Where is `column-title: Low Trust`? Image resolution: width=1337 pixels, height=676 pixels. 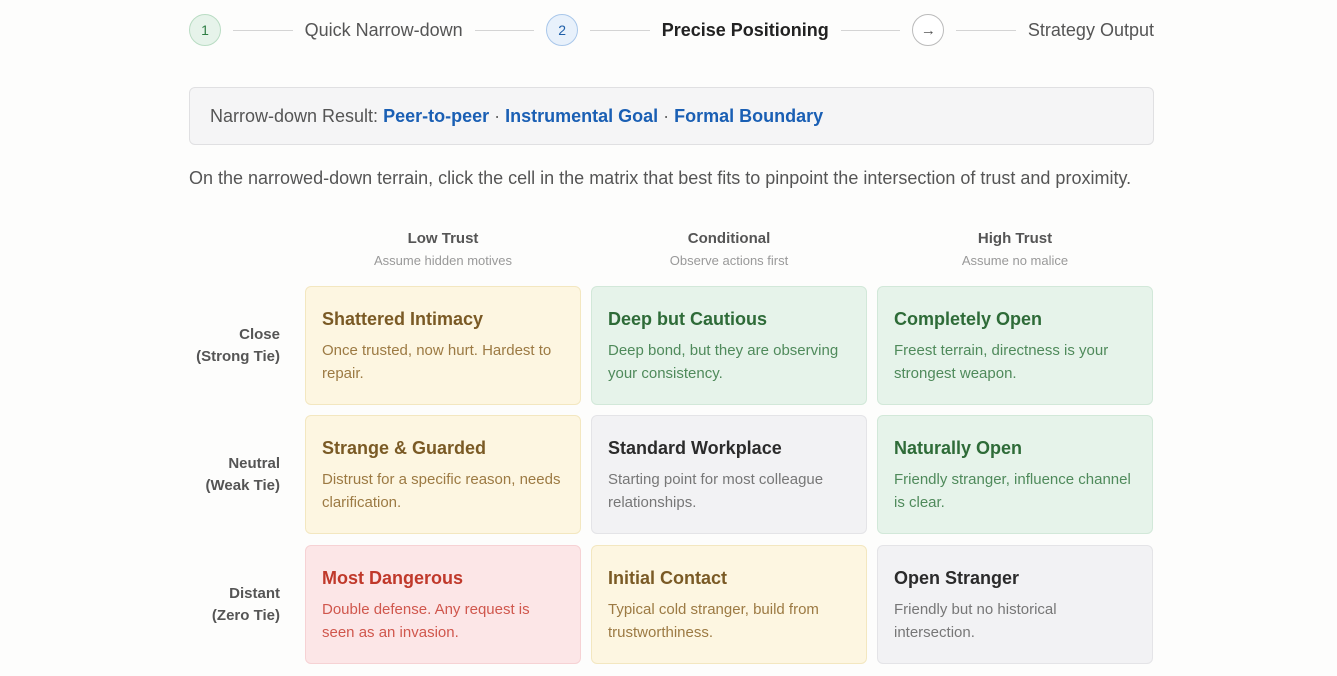 column-title: Low Trust is located at coordinates (443, 238).